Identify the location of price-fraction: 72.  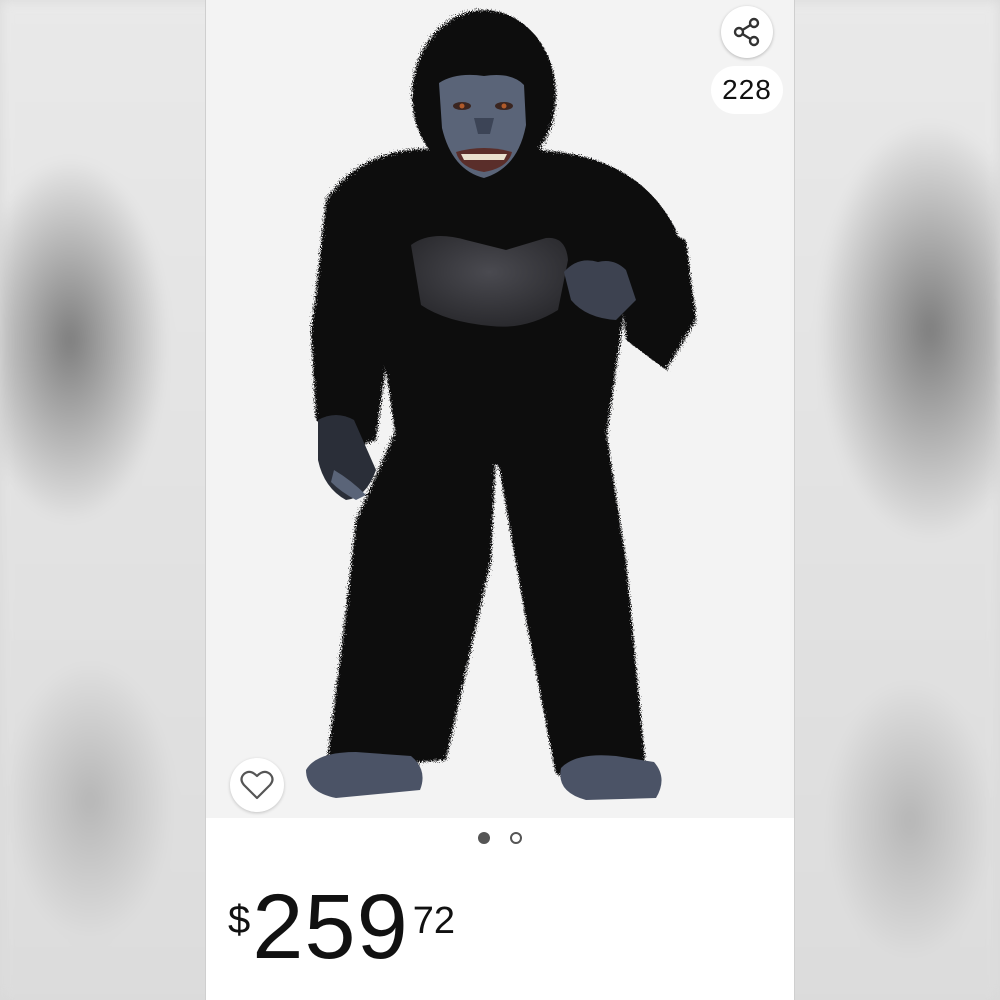
(434, 921).